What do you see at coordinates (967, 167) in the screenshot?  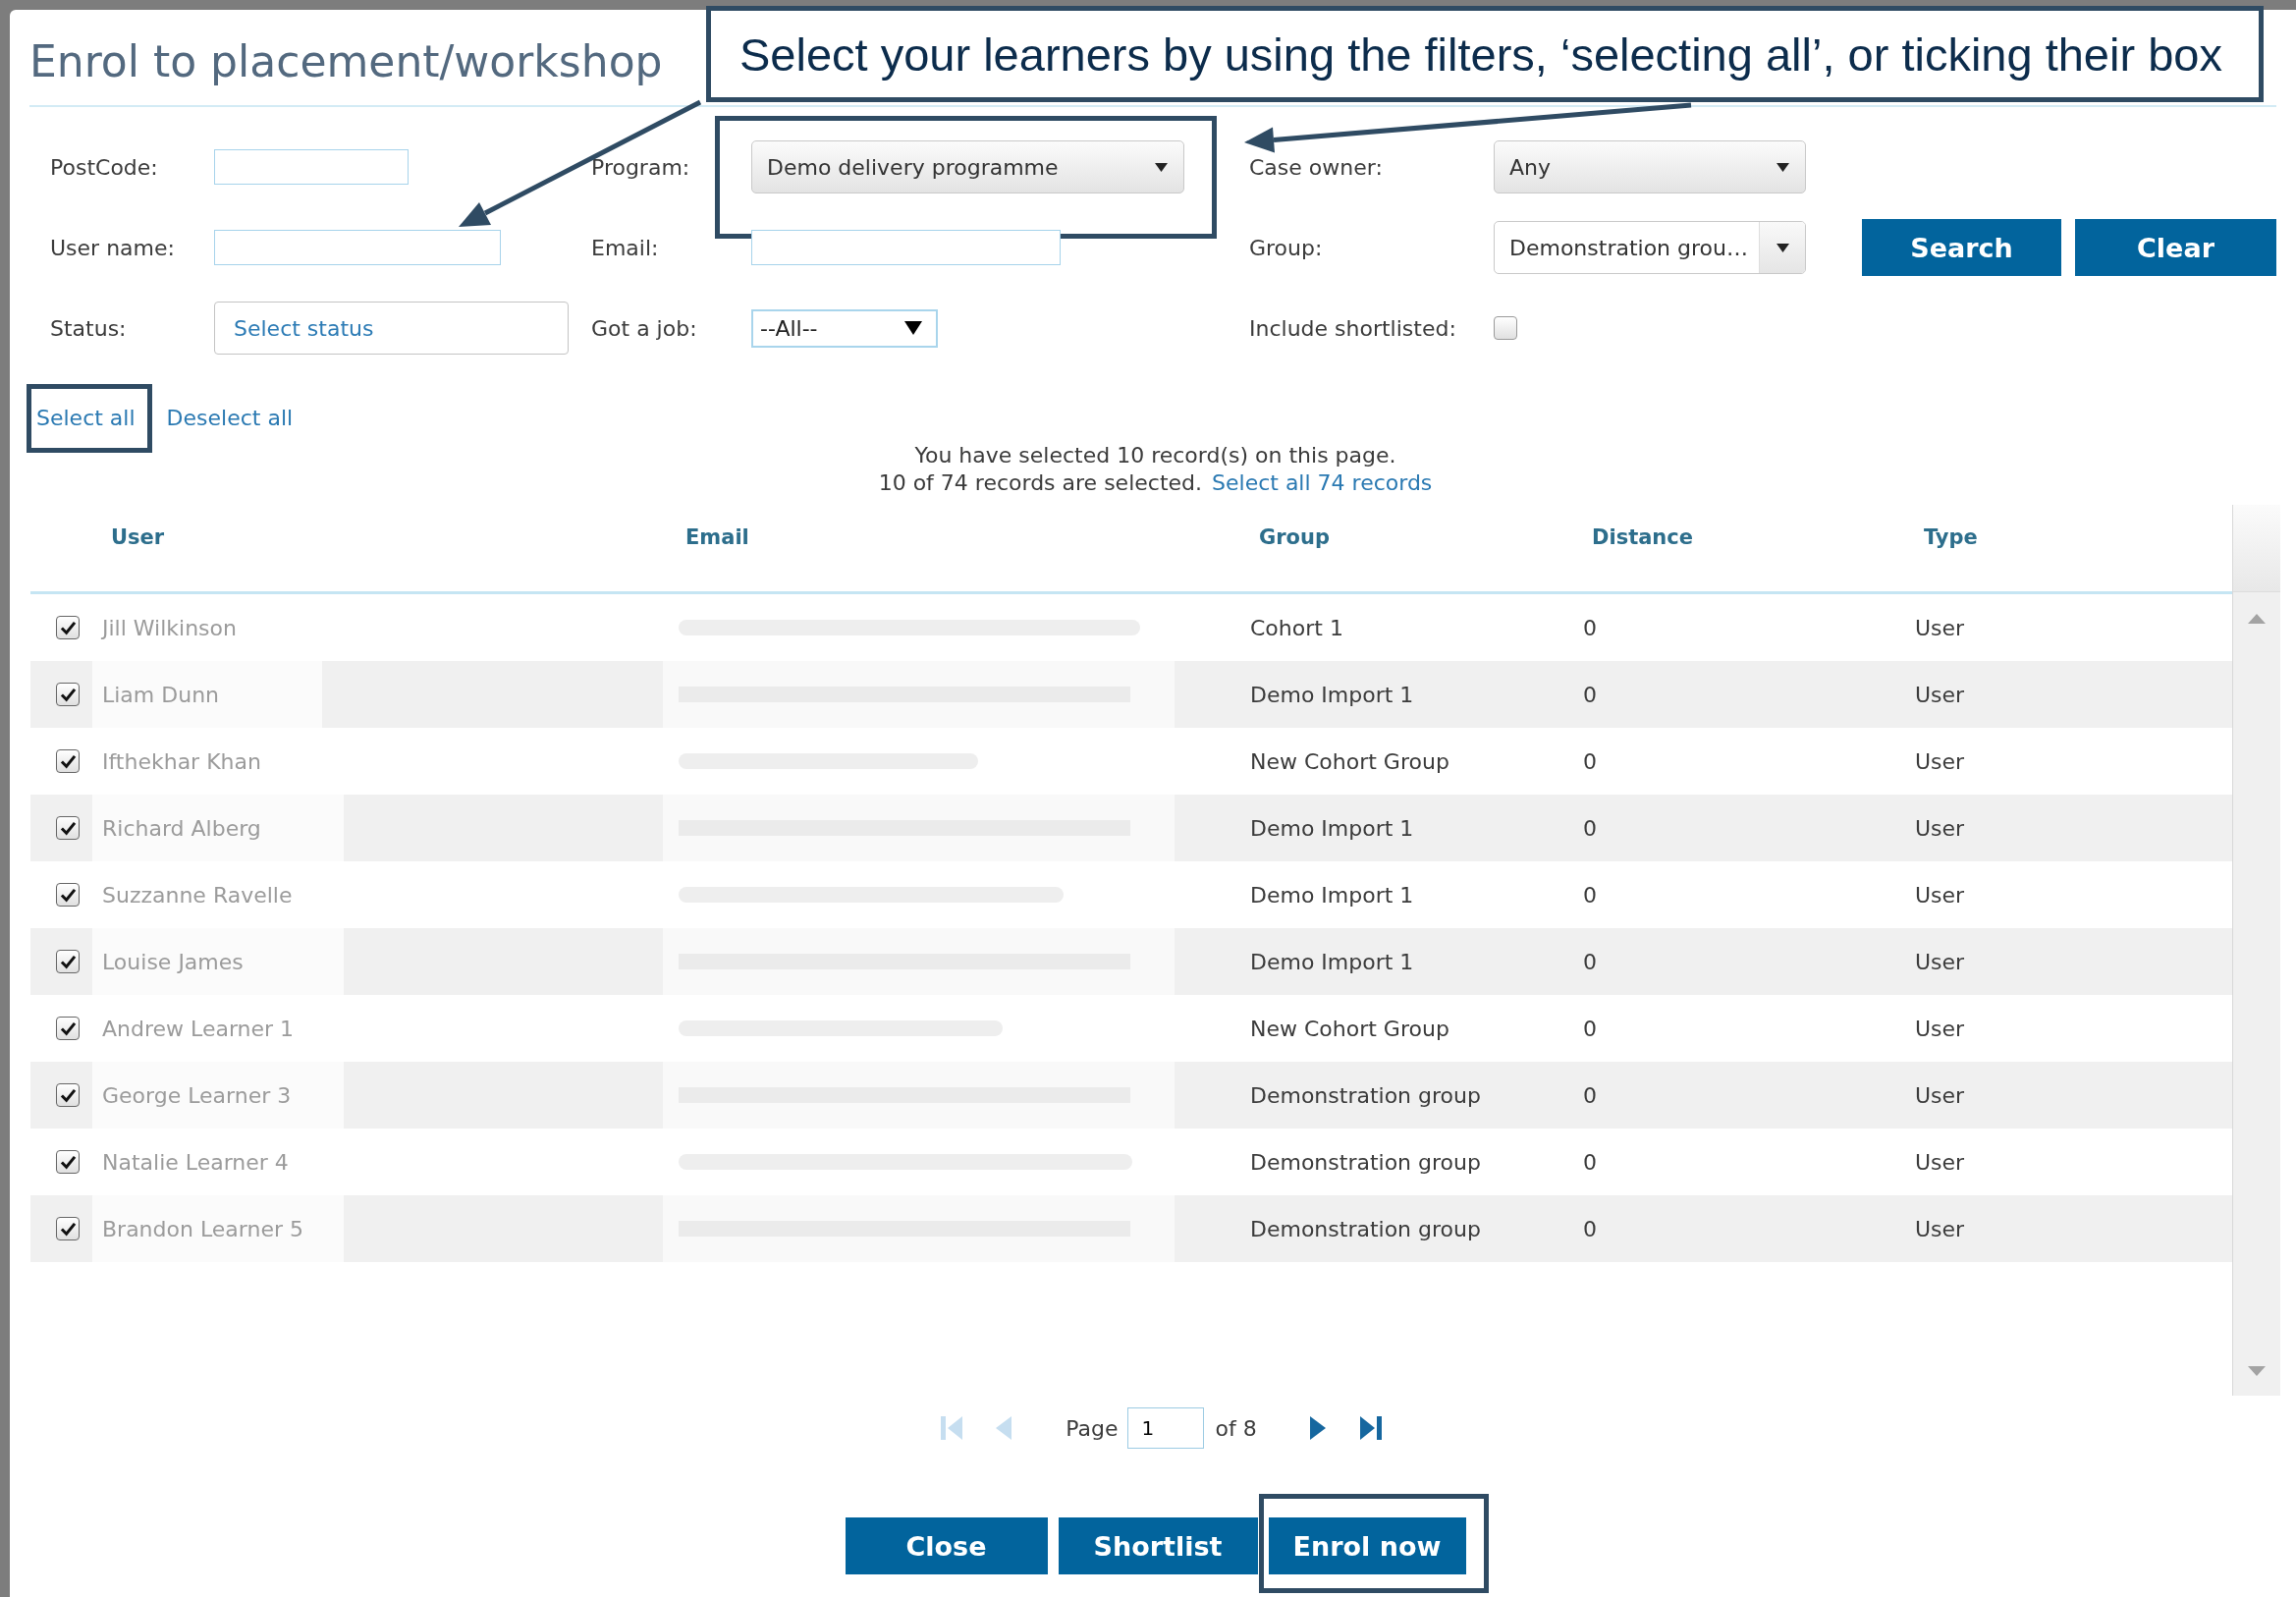 I see `dropdown: Demo delivery programme` at bounding box center [967, 167].